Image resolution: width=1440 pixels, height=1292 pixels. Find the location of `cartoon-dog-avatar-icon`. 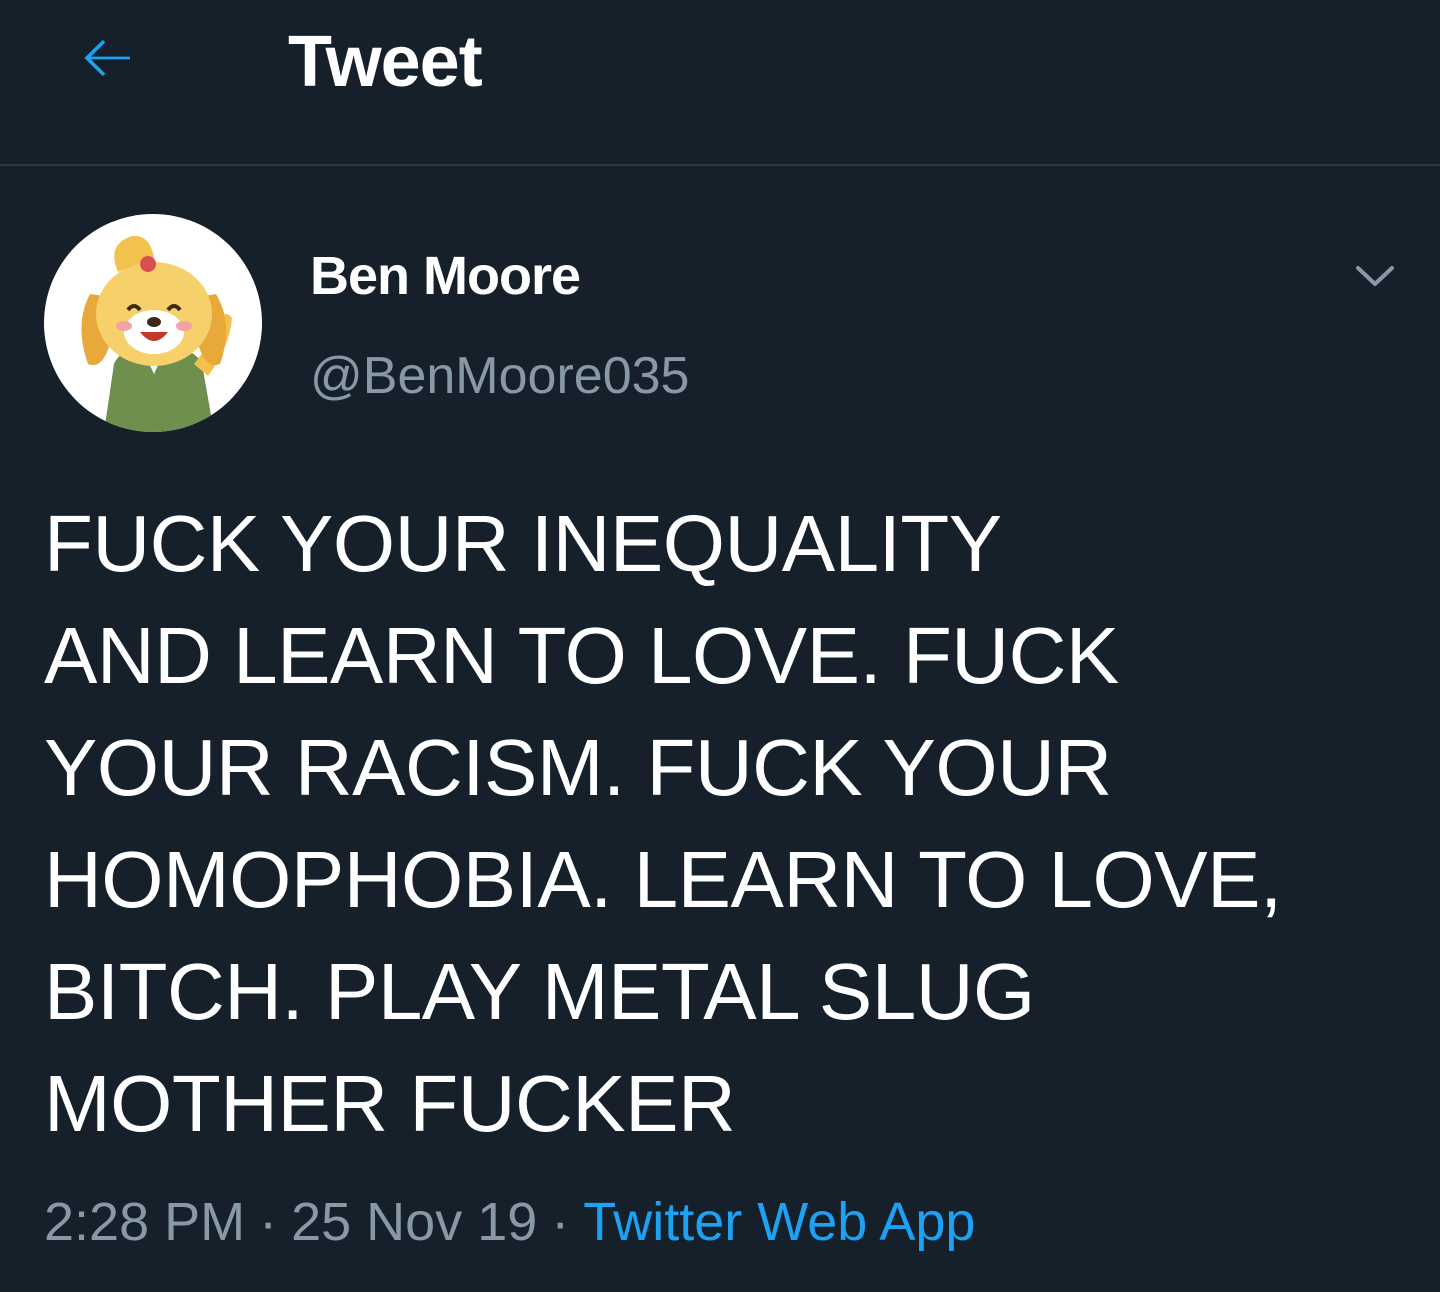

cartoon-dog-avatar-icon is located at coordinates (156, 333).